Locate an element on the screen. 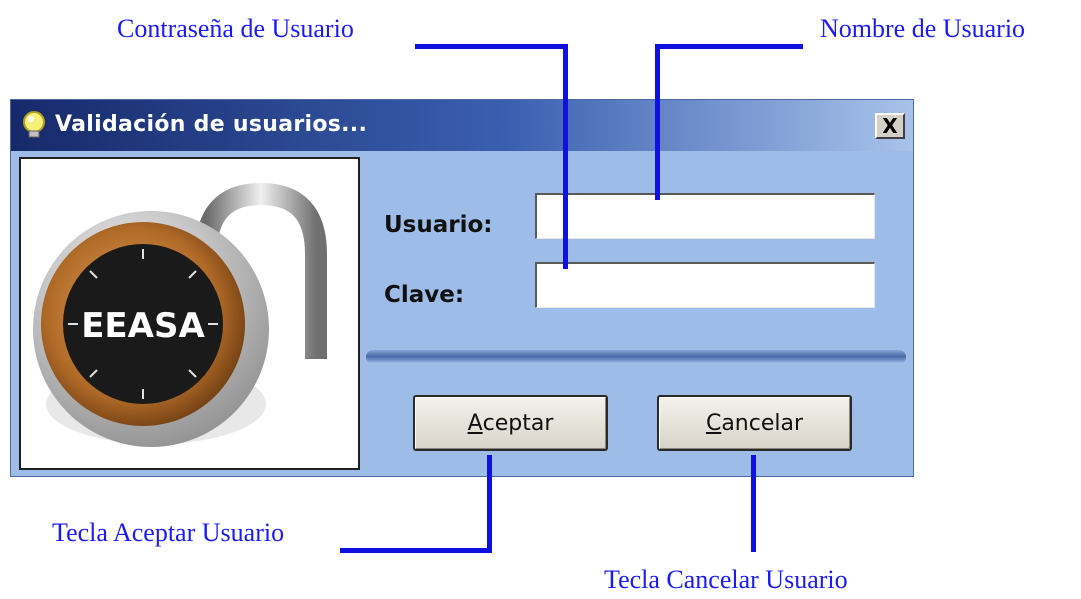 Image resolution: width=1081 pixels, height=599 pixels. annotation-cancel: Tecla Cancelar Usuario is located at coordinates (726, 579).